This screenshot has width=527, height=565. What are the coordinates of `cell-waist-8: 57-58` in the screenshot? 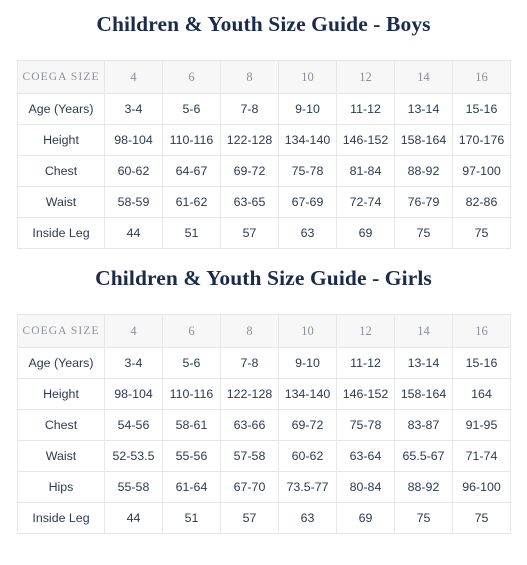 It's located at (249, 456).